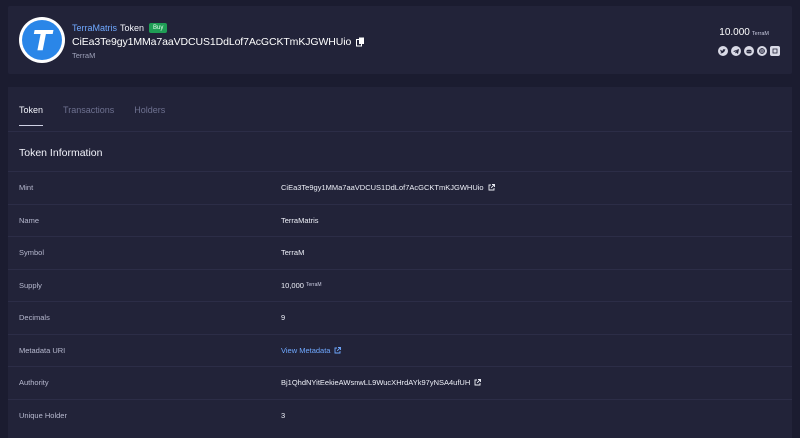  I want to click on token-title-row: TerraMatris Token Buy, so click(120, 28).